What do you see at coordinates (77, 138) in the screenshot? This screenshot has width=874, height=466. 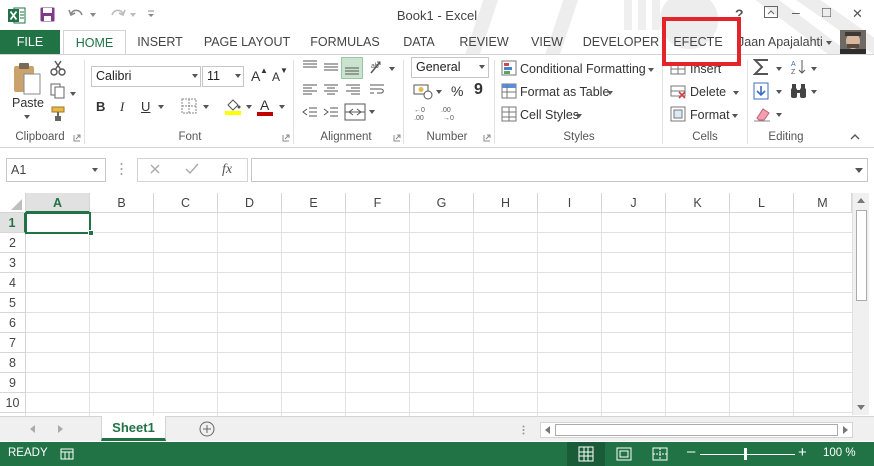 I see `clipboard-launcher-icon` at bounding box center [77, 138].